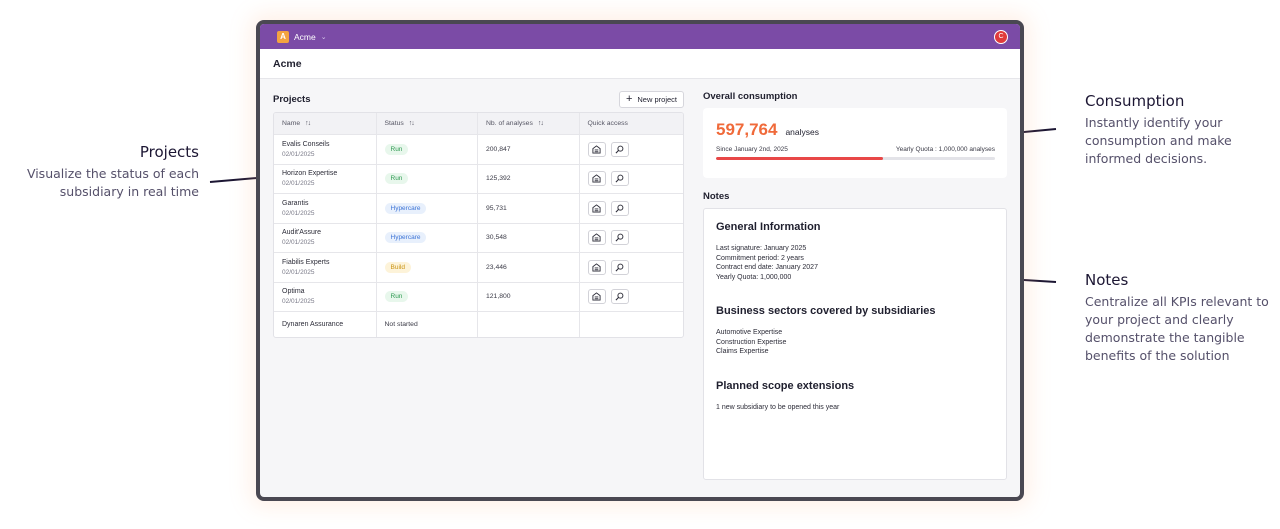 This screenshot has height=529, width=1280. What do you see at coordinates (751, 342) in the screenshot?
I see `note-line: Construction Expertise` at bounding box center [751, 342].